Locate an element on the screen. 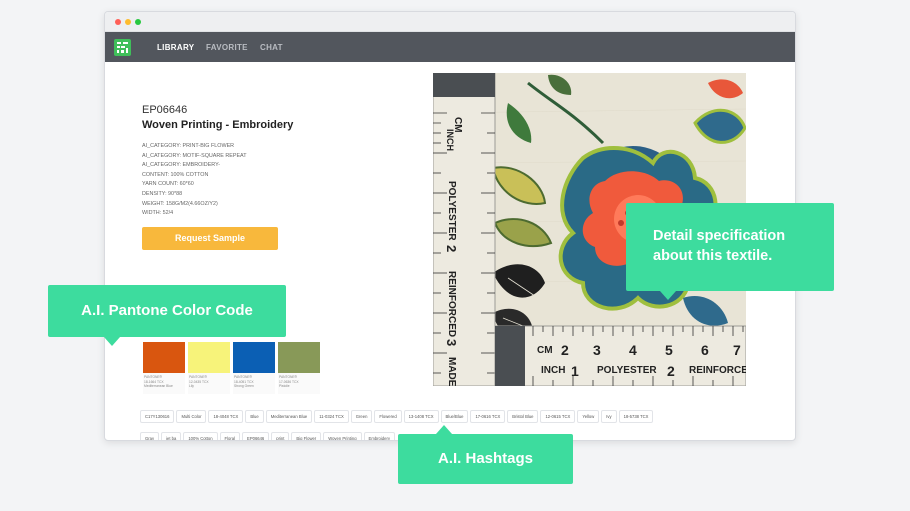 The image size is (910, 511). pantone-swatch: PANTONE® 17-0636 TCX Pistolie is located at coordinates (299, 368).